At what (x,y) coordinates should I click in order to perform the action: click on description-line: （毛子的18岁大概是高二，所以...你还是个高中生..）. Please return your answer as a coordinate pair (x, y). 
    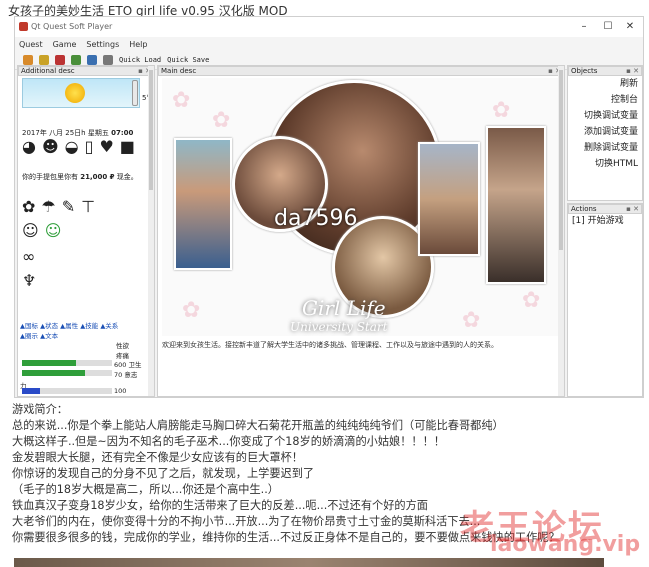
    Looking at the image, I should click on (145, 489).